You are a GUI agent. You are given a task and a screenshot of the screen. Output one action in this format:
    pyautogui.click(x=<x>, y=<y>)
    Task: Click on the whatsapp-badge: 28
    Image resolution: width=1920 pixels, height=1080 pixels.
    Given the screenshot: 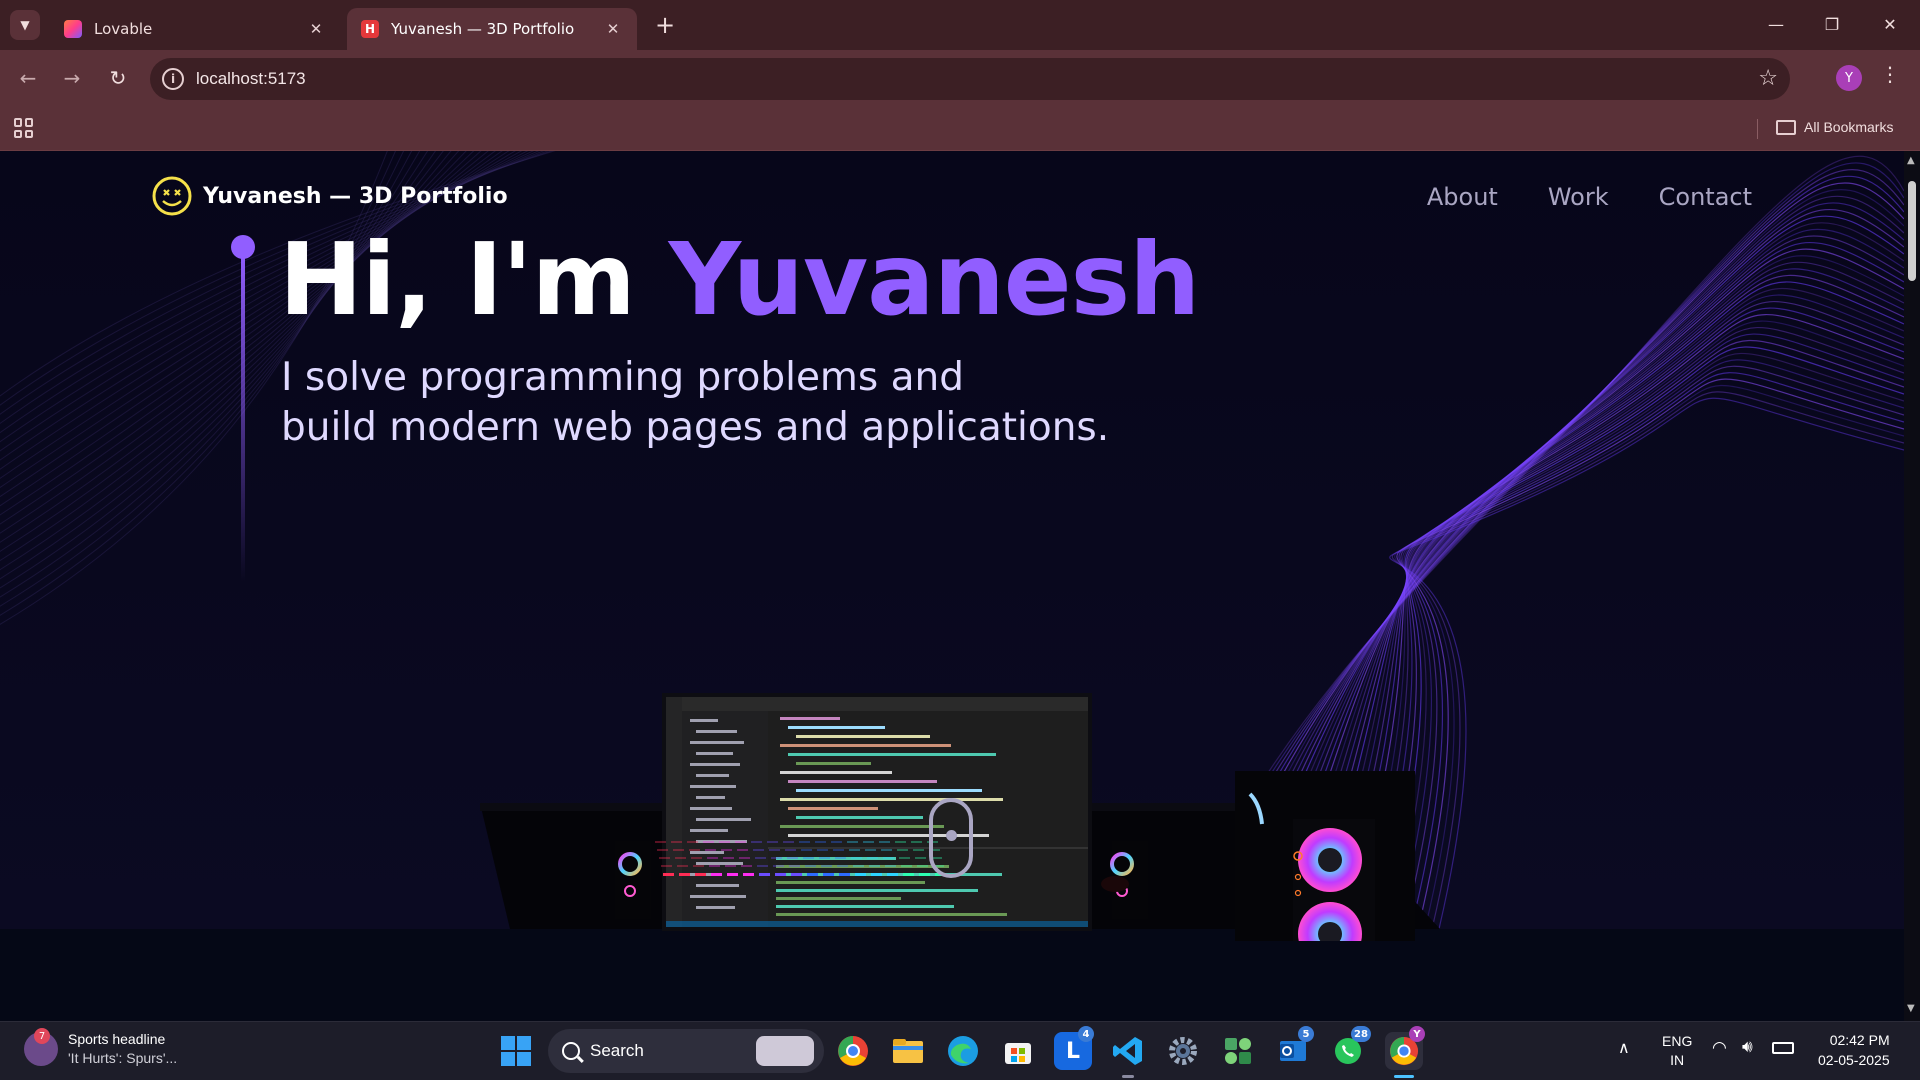 What is the action you would take?
    pyautogui.click(x=1361, y=1034)
    